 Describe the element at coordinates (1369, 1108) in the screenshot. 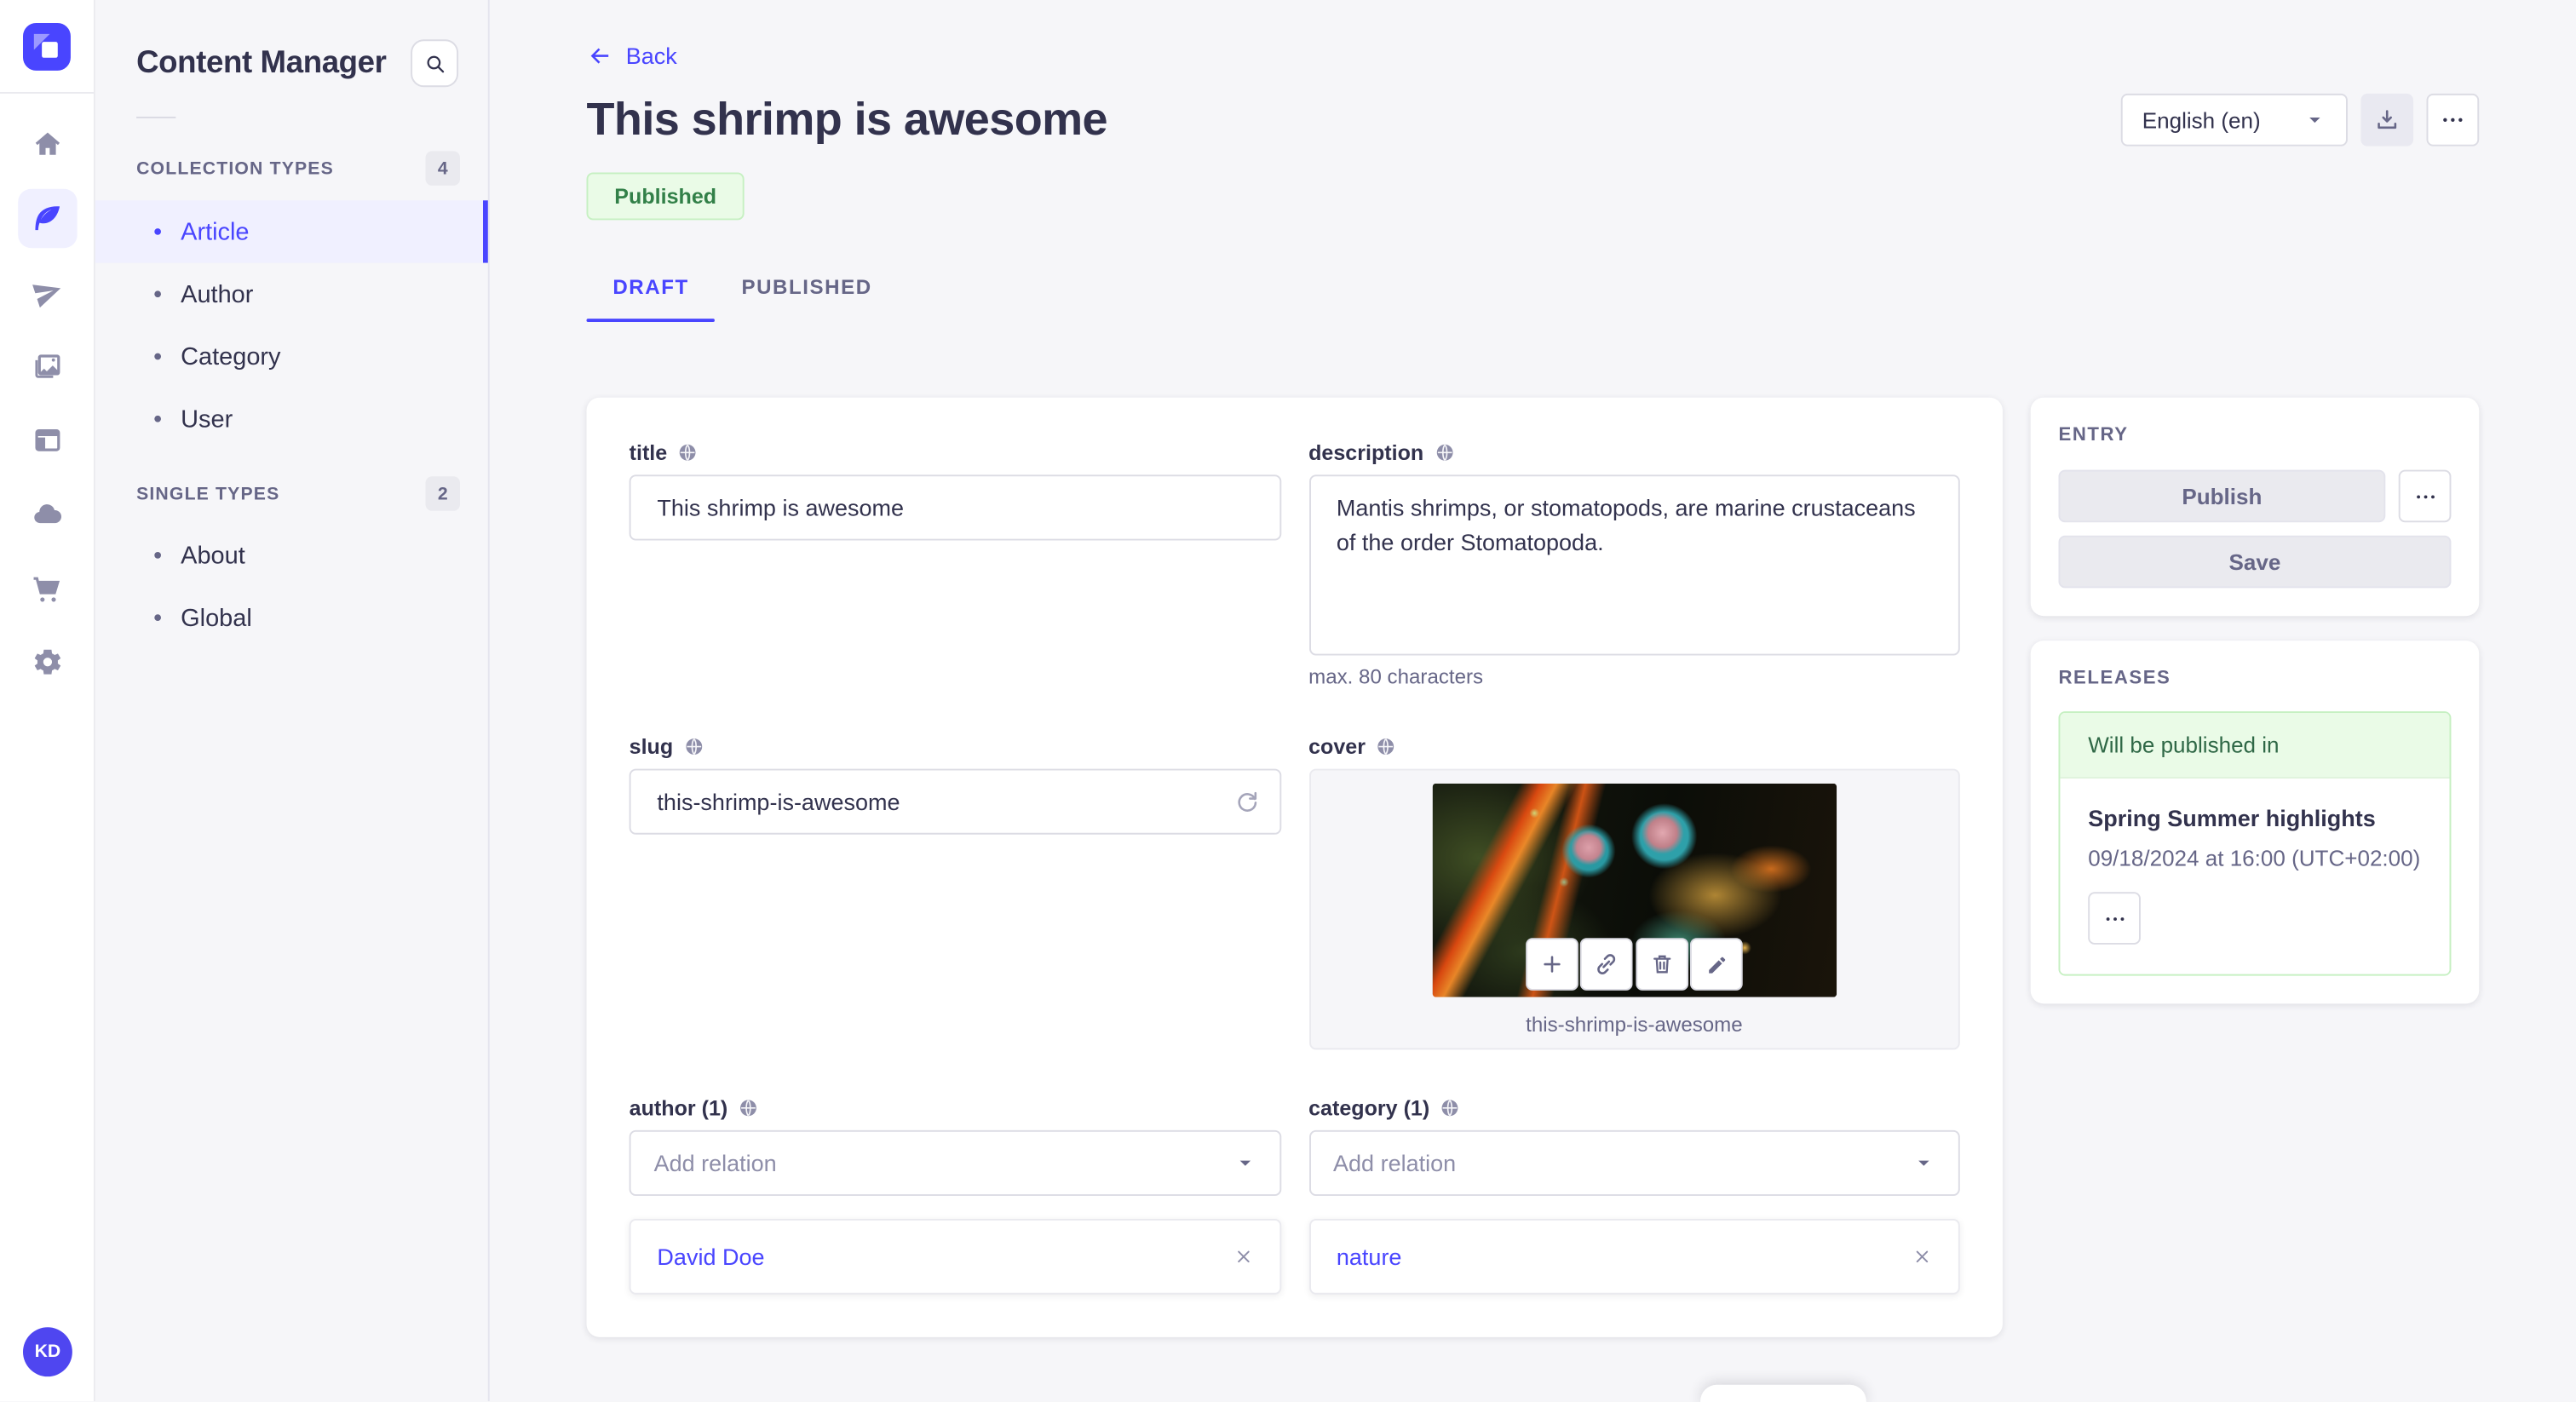

I see `category-field-label: category (1)` at that location.